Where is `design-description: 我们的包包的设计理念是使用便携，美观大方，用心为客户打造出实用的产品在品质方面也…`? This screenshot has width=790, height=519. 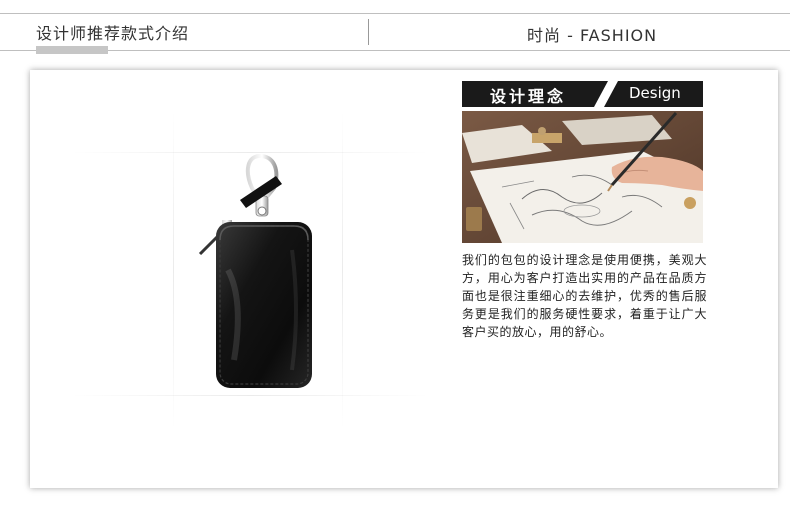
design-description: 我们的包包的设计理念是使用便携，美观大方，用心为客户打造出实用的产品在品质方面也… is located at coordinates (584, 296).